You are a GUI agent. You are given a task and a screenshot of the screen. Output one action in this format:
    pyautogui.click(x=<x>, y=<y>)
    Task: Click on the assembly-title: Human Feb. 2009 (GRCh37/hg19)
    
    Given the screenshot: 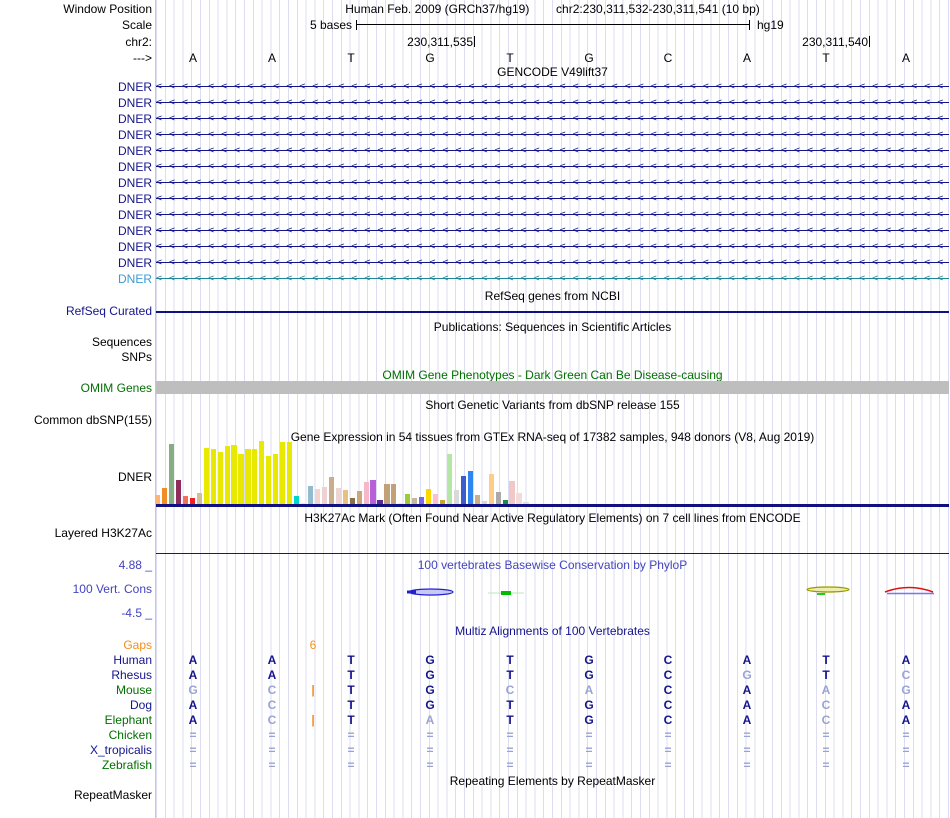 What is the action you would take?
    pyautogui.click(x=437, y=9)
    